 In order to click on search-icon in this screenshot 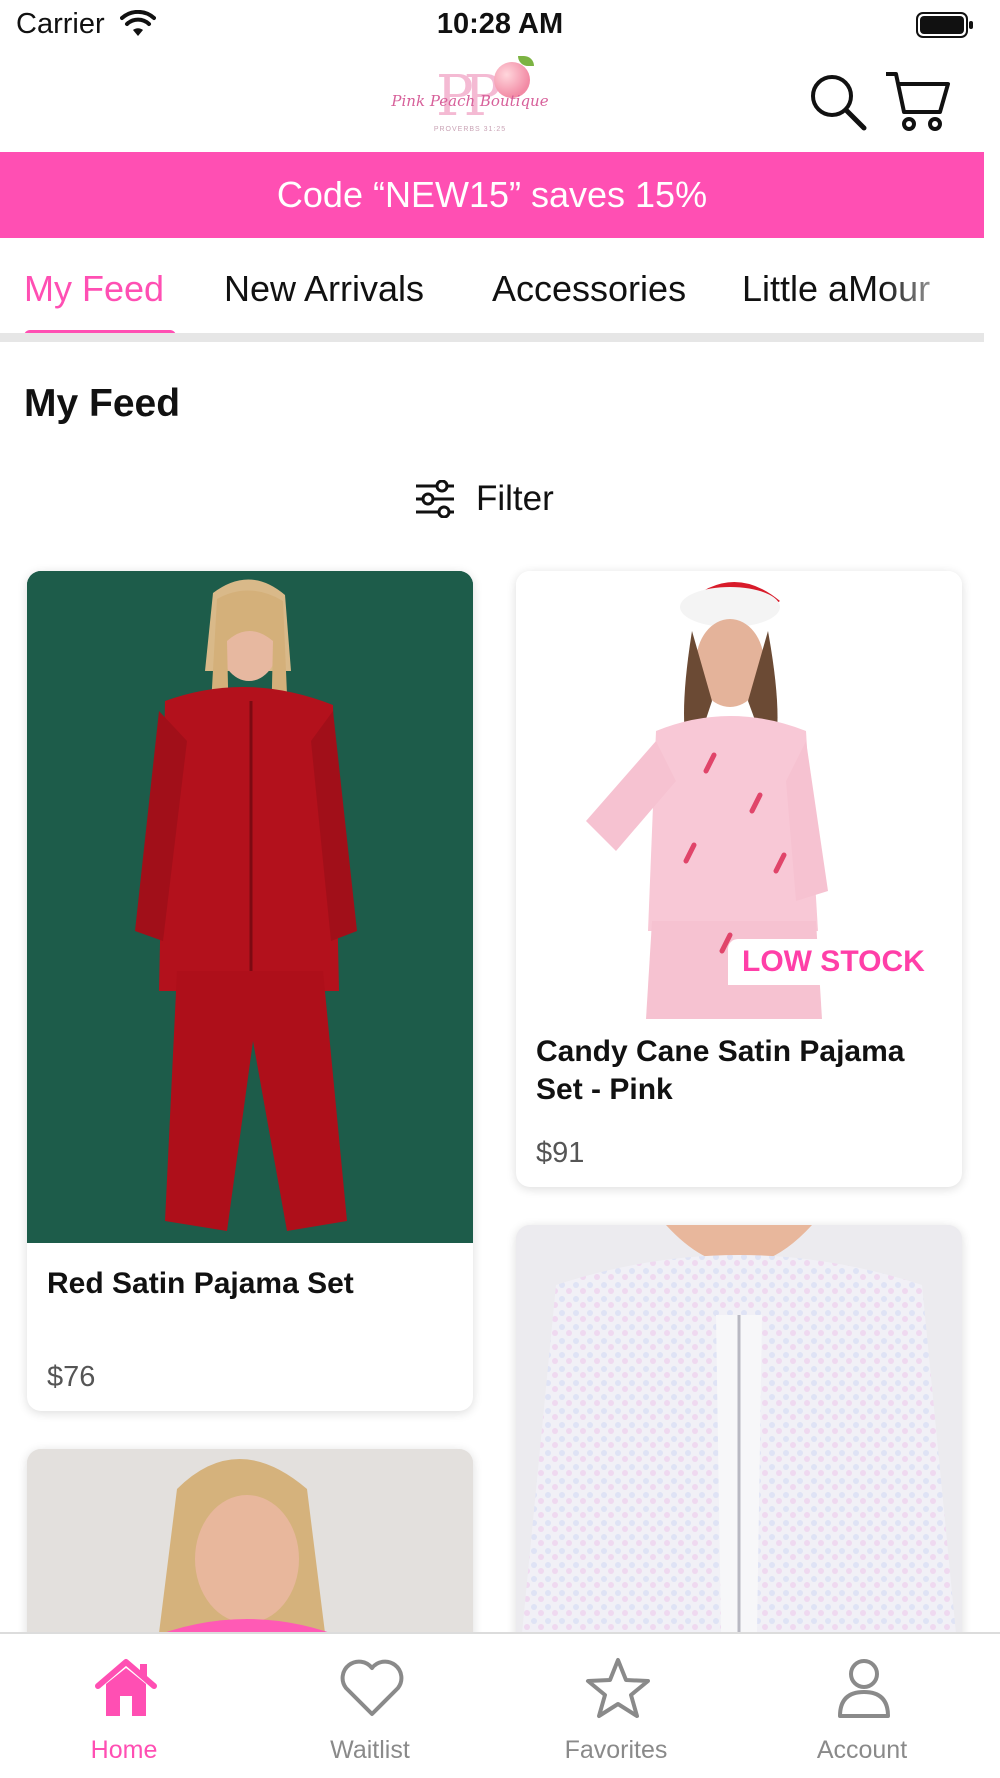, I will do `click(839, 103)`.